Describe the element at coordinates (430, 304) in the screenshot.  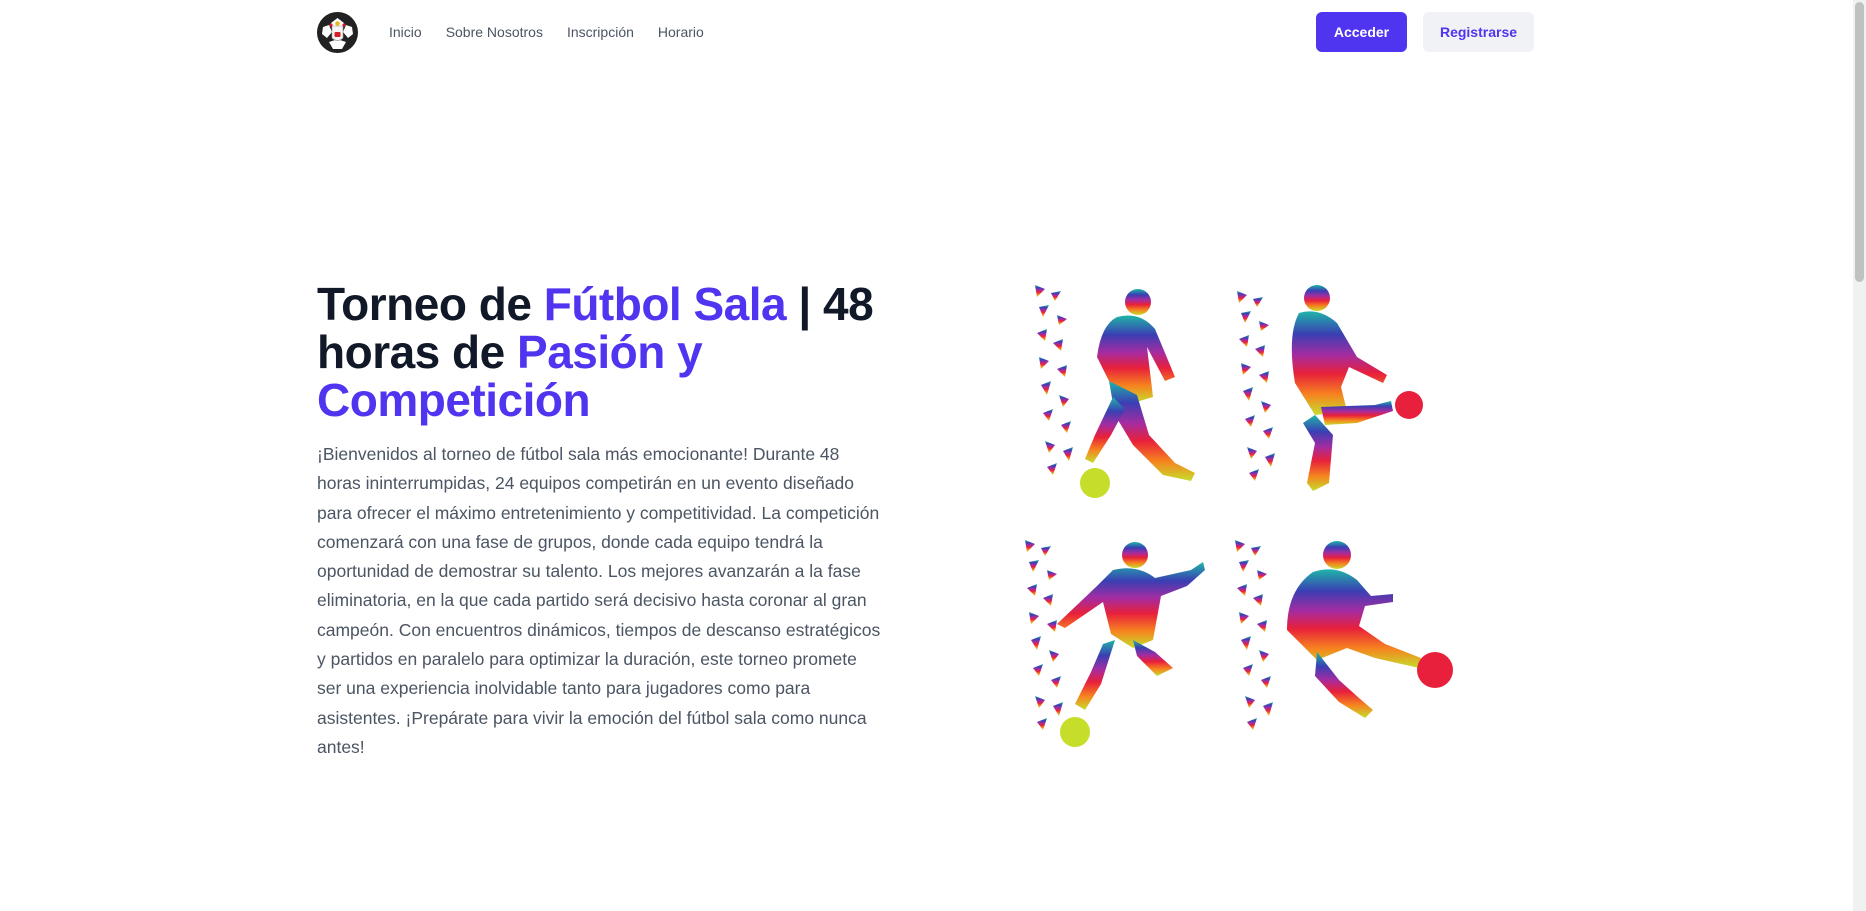
I see `hero-title-part1: Torneo de` at that location.